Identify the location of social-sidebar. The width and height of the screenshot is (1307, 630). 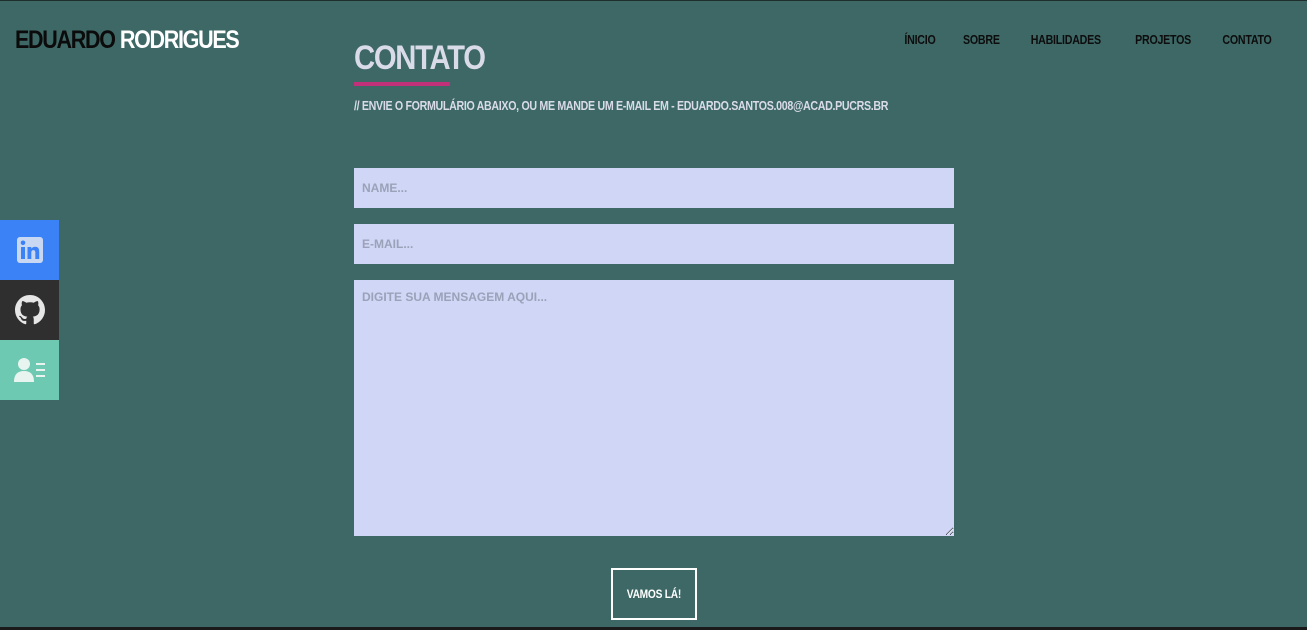
(29, 310).